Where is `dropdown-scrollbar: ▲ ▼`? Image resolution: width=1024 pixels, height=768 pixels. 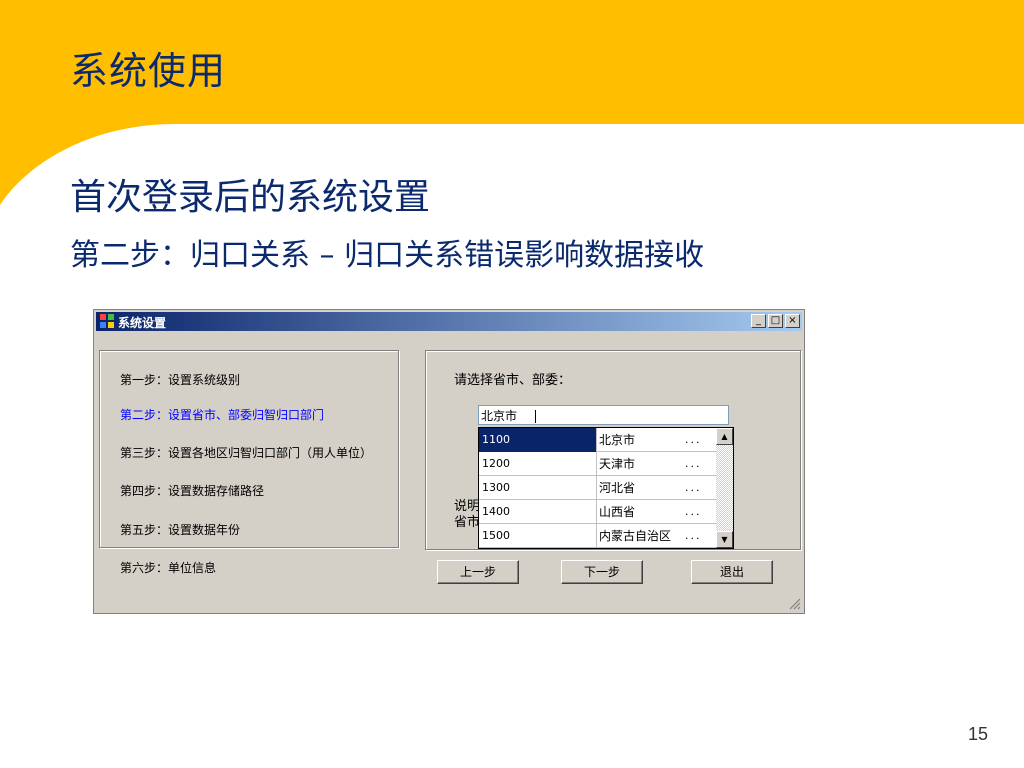 dropdown-scrollbar: ▲ ▼ is located at coordinates (724, 488).